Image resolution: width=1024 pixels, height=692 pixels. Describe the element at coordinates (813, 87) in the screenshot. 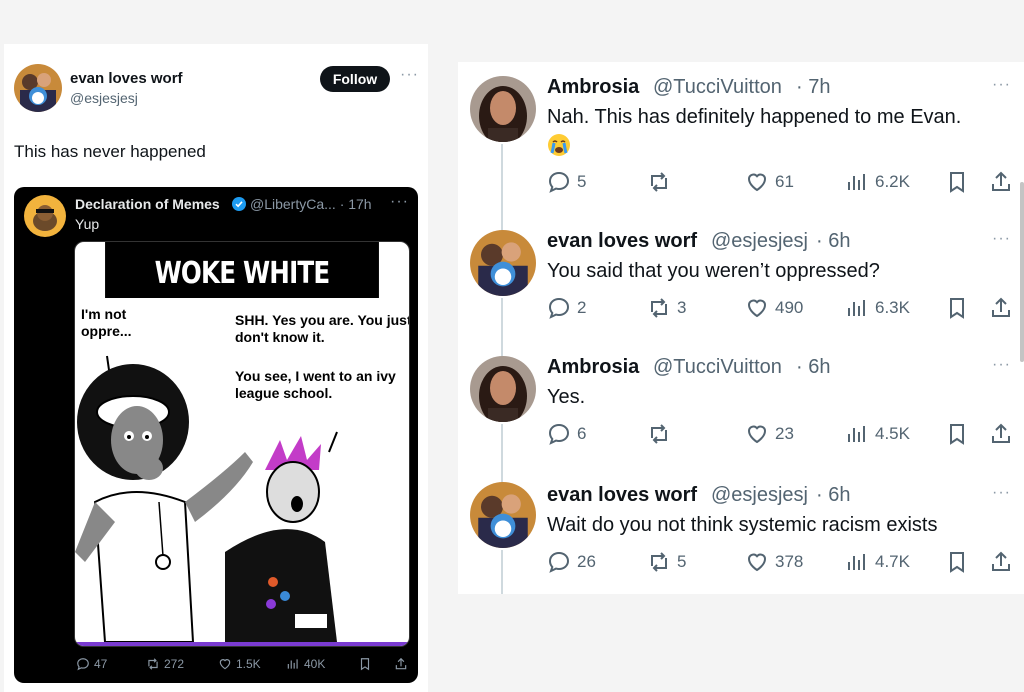

I see `reply-timestamp: · 7h` at that location.